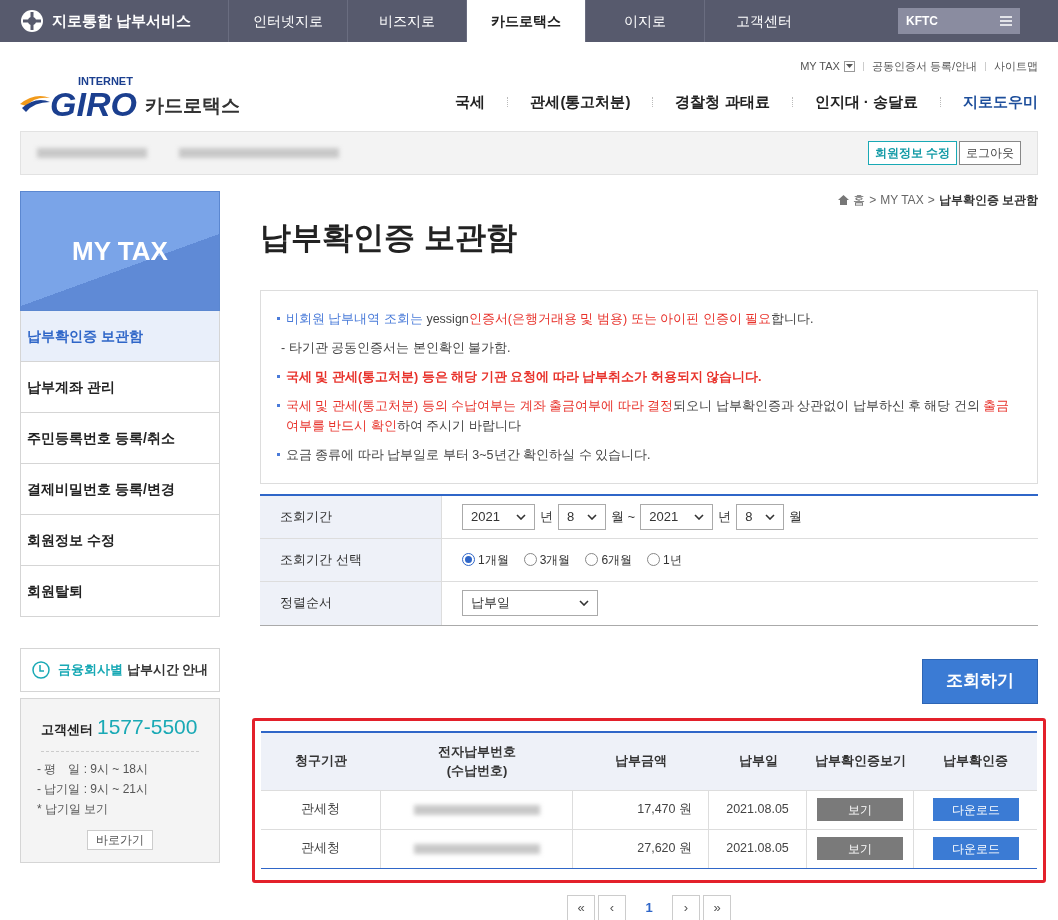 This screenshot has width=1058, height=920. I want to click on time-guide-box: 금융회사별 납부시간 안내, so click(120, 670).